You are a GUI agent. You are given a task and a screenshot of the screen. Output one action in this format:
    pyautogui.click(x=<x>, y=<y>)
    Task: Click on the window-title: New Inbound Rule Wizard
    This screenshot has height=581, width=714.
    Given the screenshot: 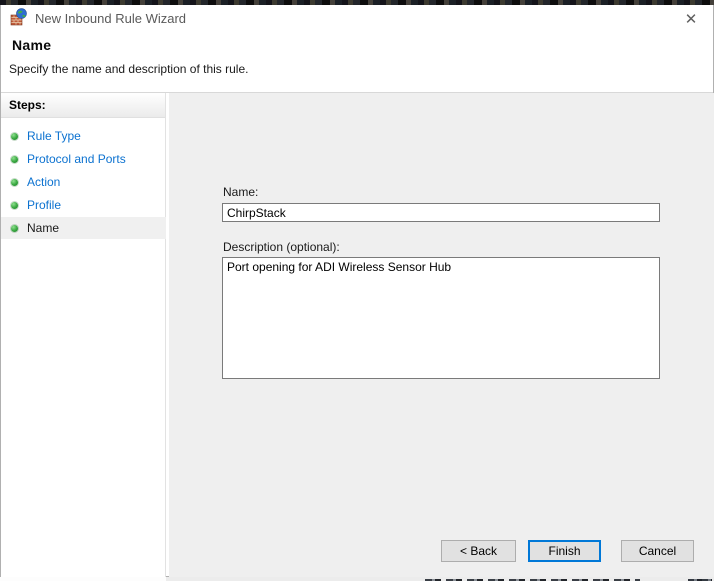 What is the action you would take?
    pyautogui.click(x=111, y=18)
    